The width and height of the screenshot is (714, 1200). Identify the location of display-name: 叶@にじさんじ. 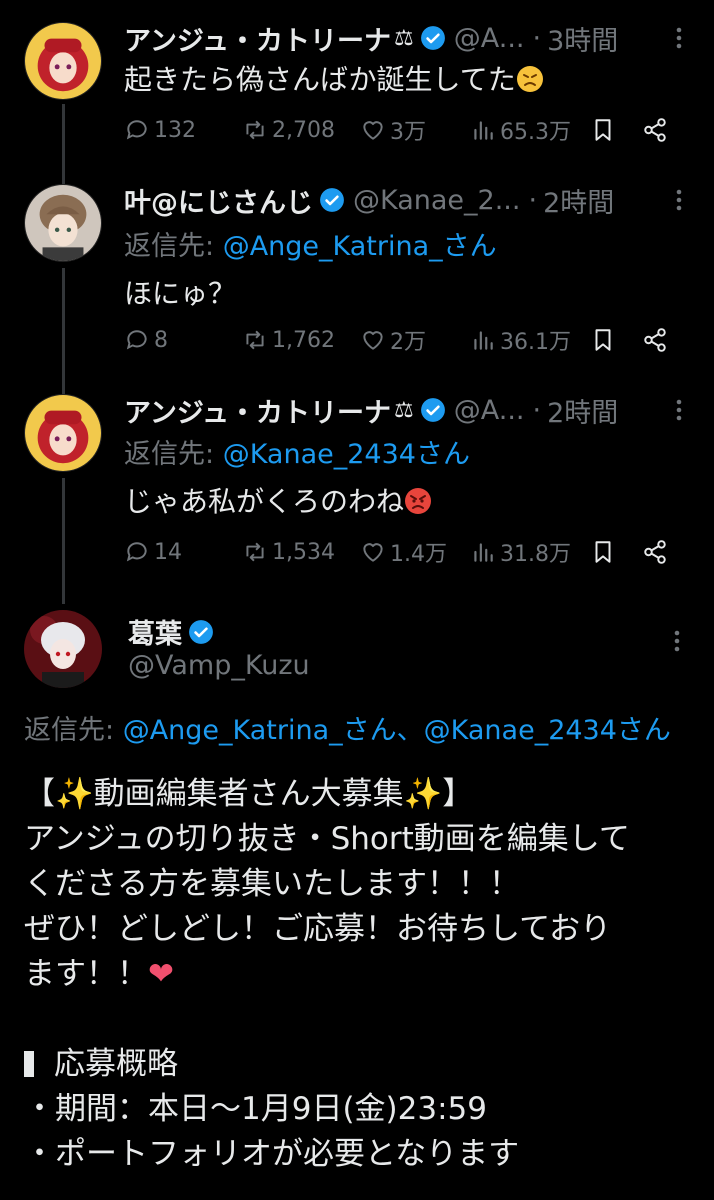
(218, 200).